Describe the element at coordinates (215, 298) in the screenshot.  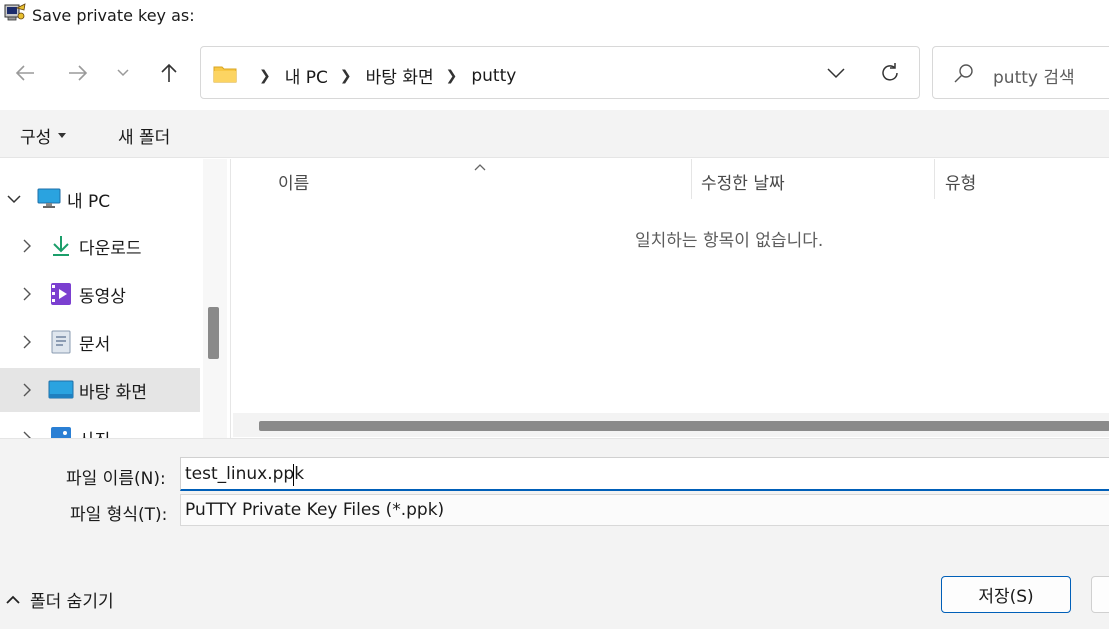
I see `nav-scrollbar` at that location.